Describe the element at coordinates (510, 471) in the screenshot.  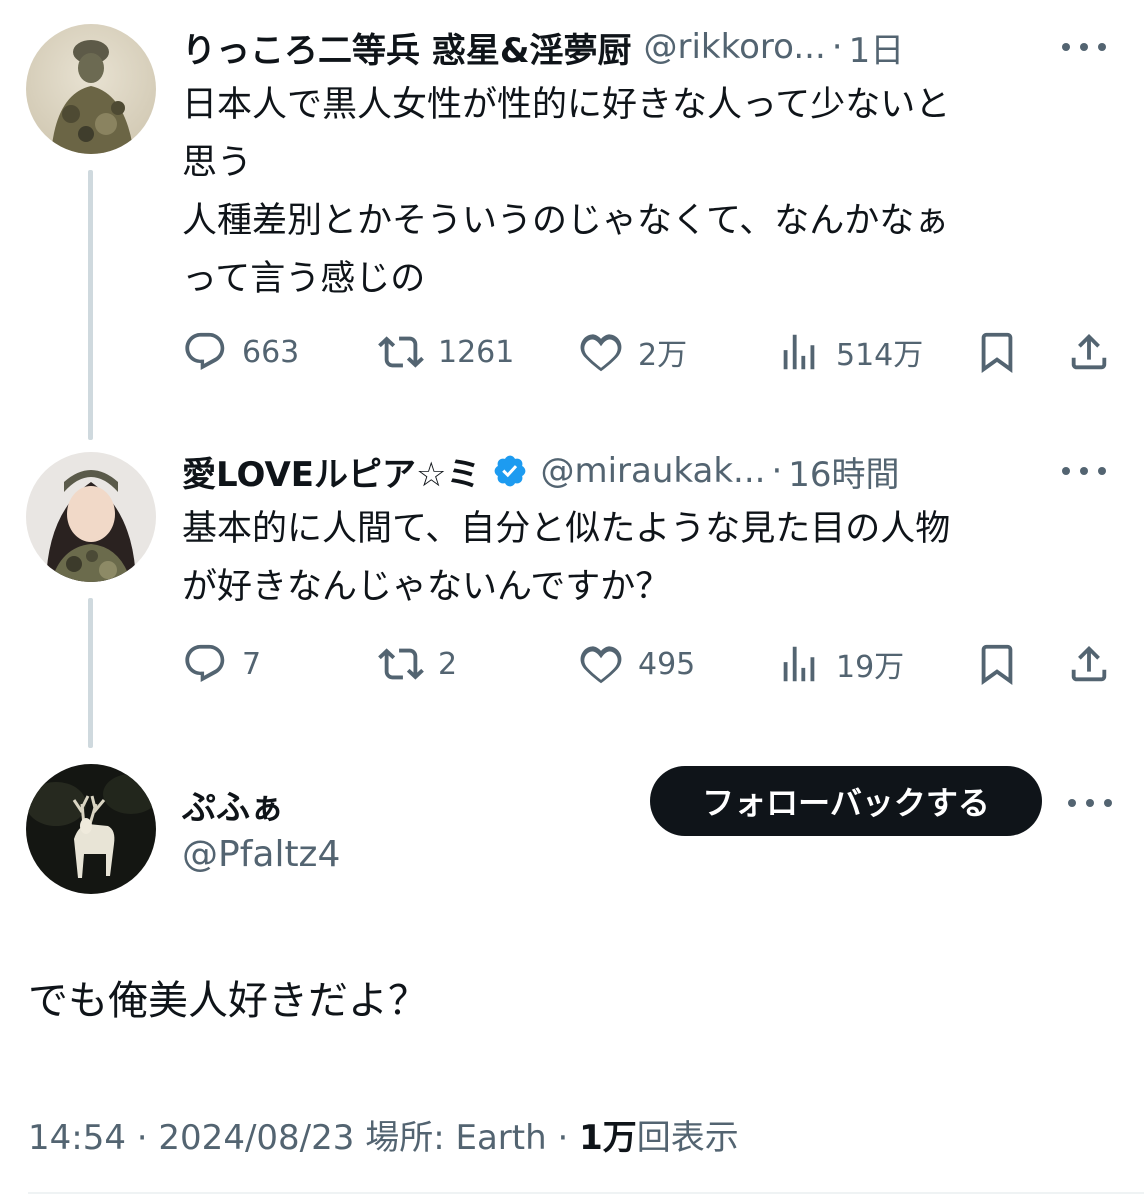
I see `verified-icon` at that location.